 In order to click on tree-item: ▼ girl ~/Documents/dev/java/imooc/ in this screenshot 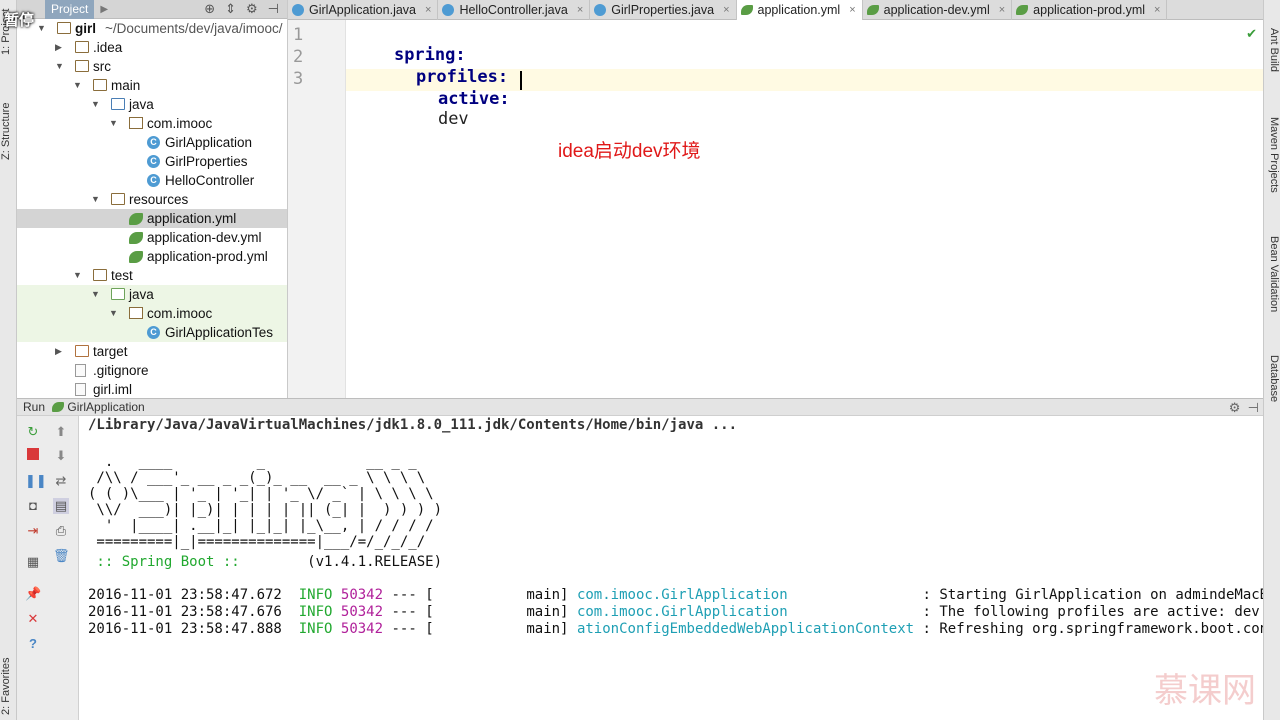, I will do `click(152, 28)`.